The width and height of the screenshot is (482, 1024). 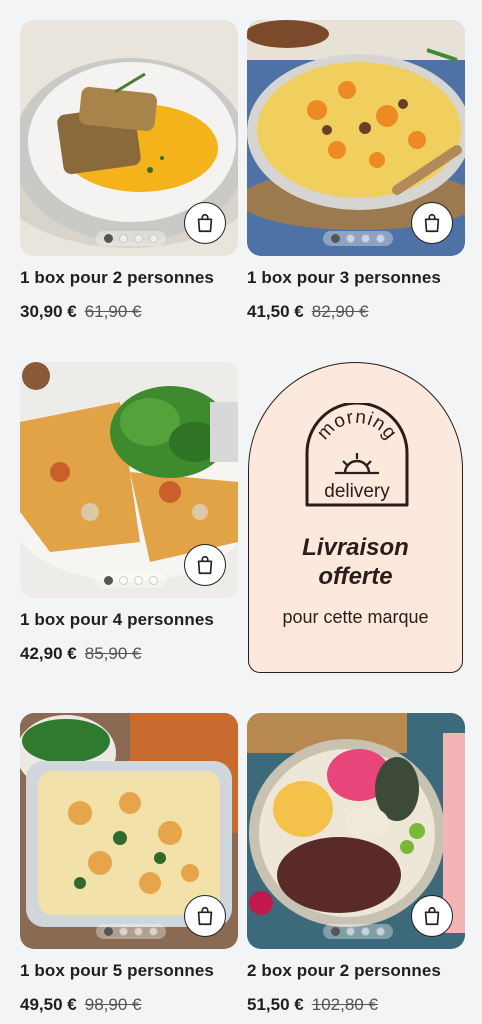 I want to click on promo-title-line1: Livraison, so click(x=355, y=547).